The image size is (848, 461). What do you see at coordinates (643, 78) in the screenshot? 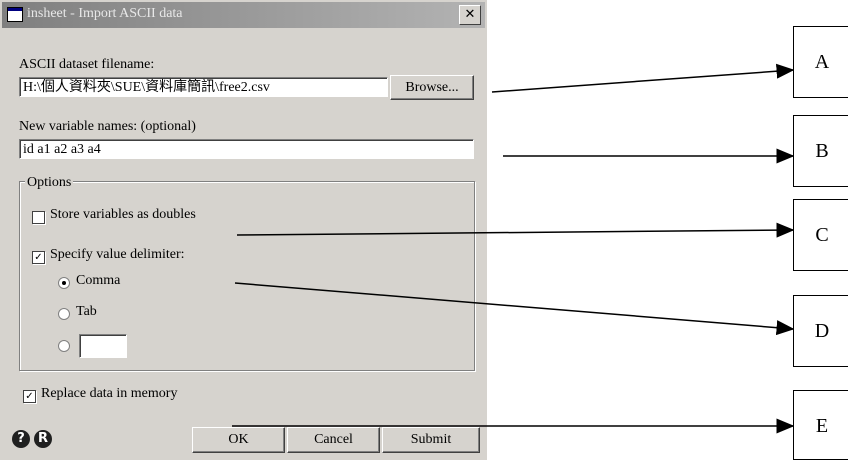
I see `arrow-a` at bounding box center [643, 78].